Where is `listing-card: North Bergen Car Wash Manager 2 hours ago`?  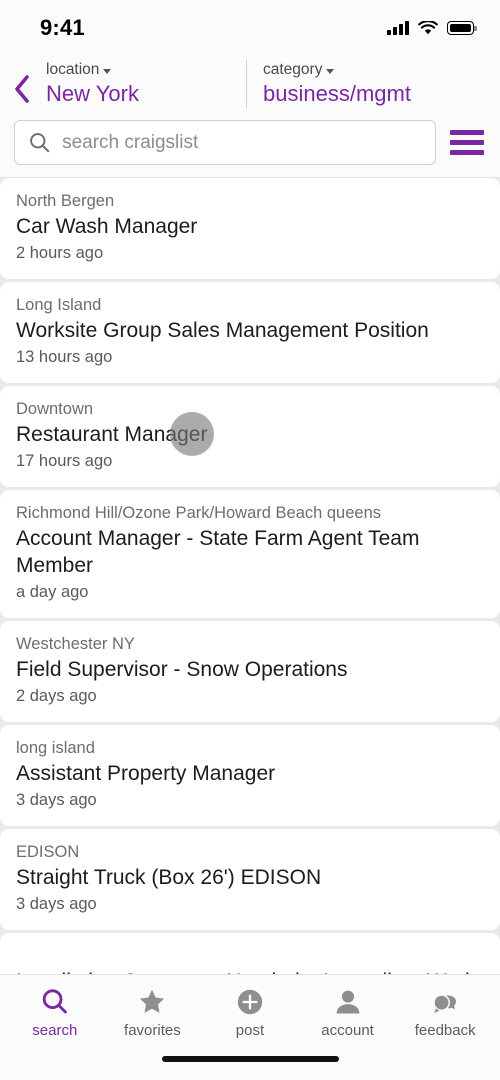 listing-card: North Bergen Car Wash Manager 2 hours ago is located at coordinates (250, 228).